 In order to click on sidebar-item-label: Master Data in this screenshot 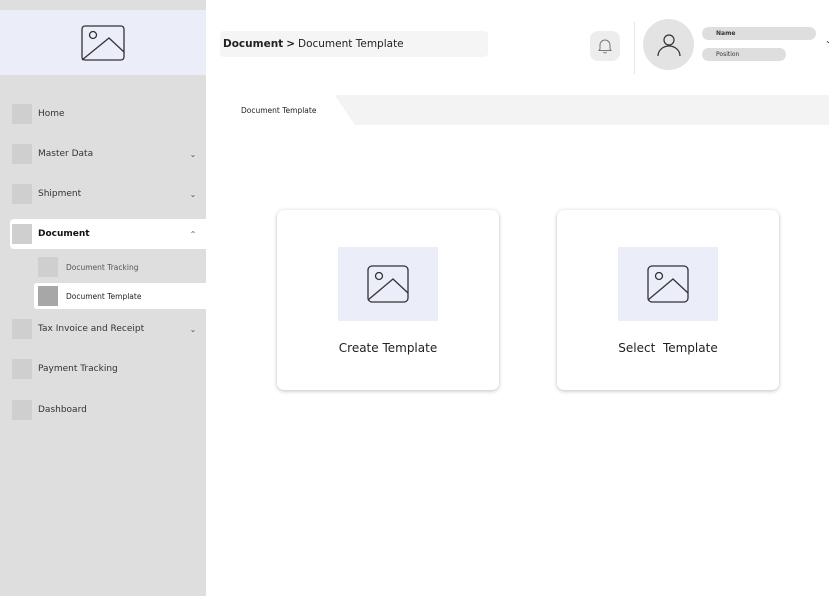, I will do `click(66, 154)`.